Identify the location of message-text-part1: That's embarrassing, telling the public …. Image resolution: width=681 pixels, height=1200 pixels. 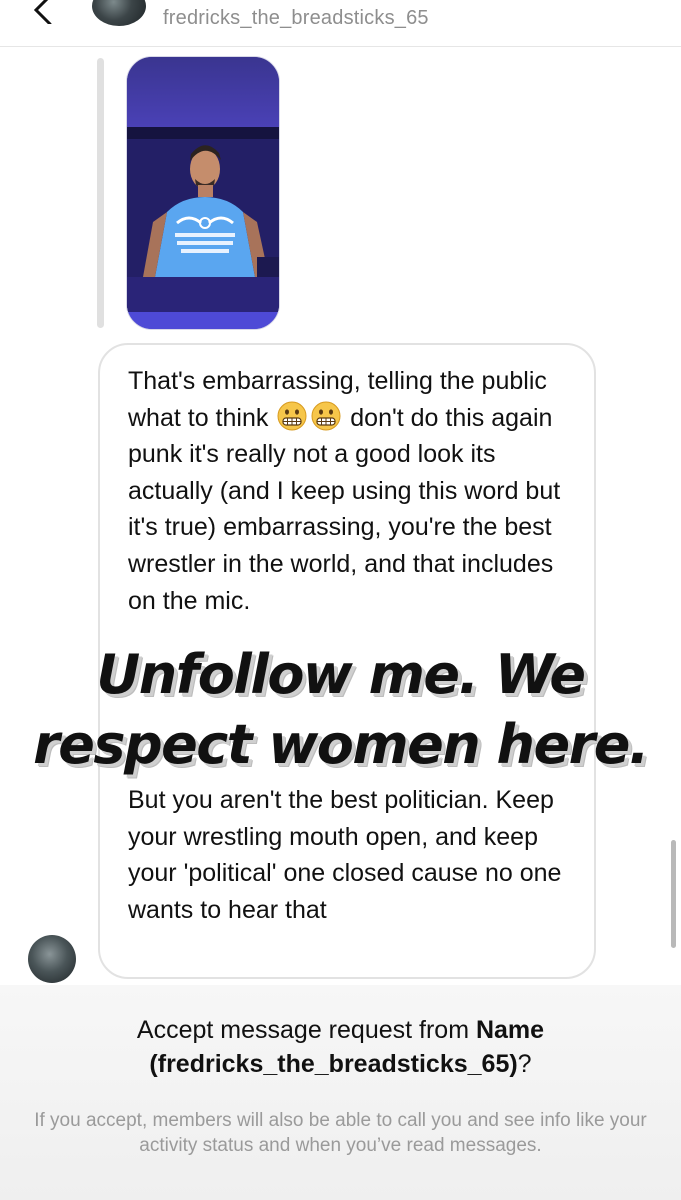
(353, 491).